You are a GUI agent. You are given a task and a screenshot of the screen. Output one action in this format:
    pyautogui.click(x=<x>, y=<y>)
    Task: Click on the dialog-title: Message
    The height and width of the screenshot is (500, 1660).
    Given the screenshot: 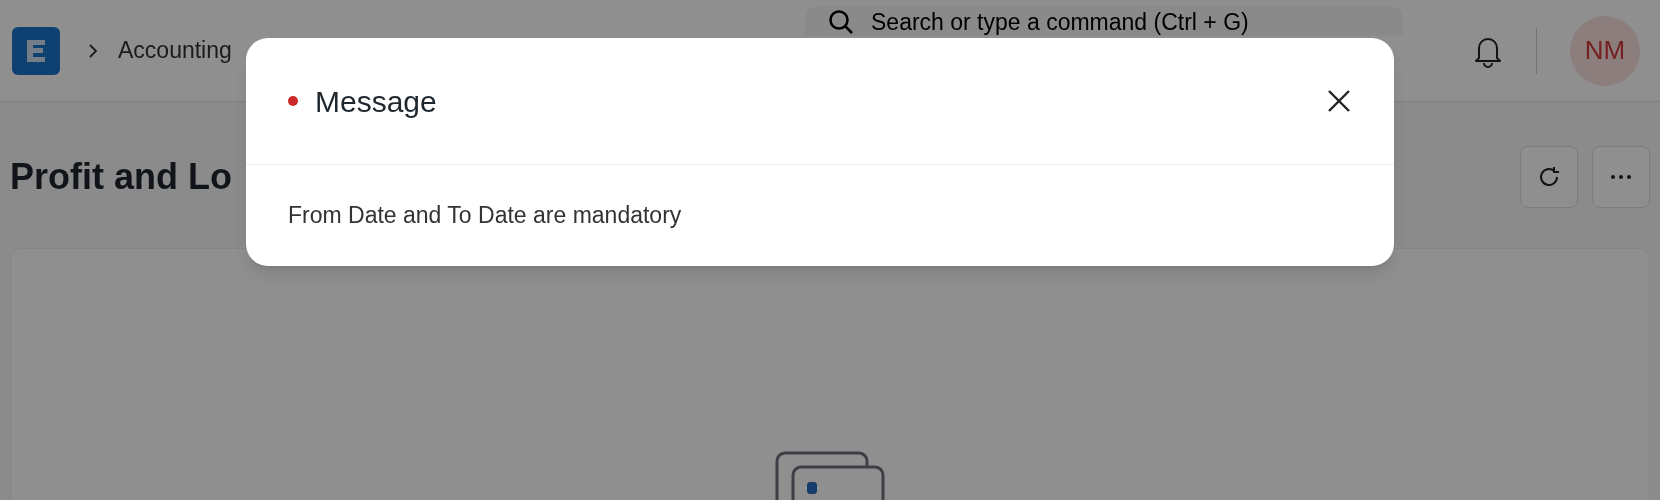 What is the action you would take?
    pyautogui.click(x=376, y=101)
    